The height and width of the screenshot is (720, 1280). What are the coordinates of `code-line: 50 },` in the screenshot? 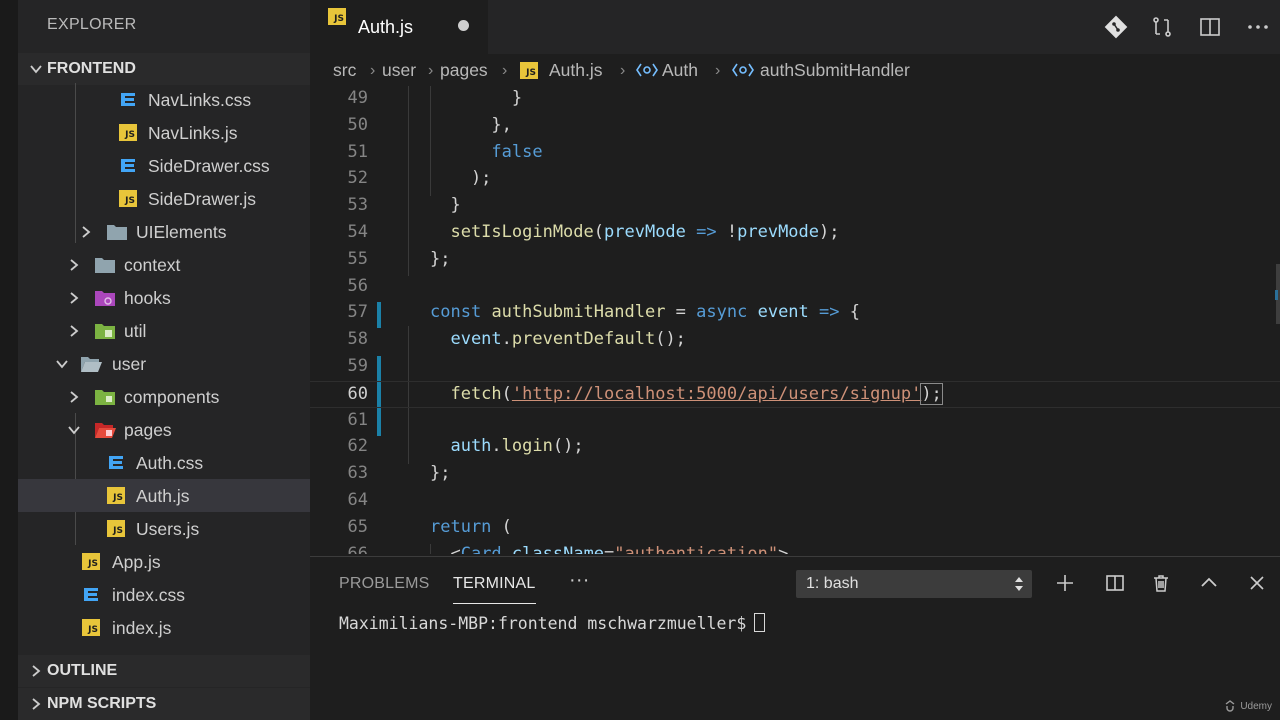 It's located at (795, 126).